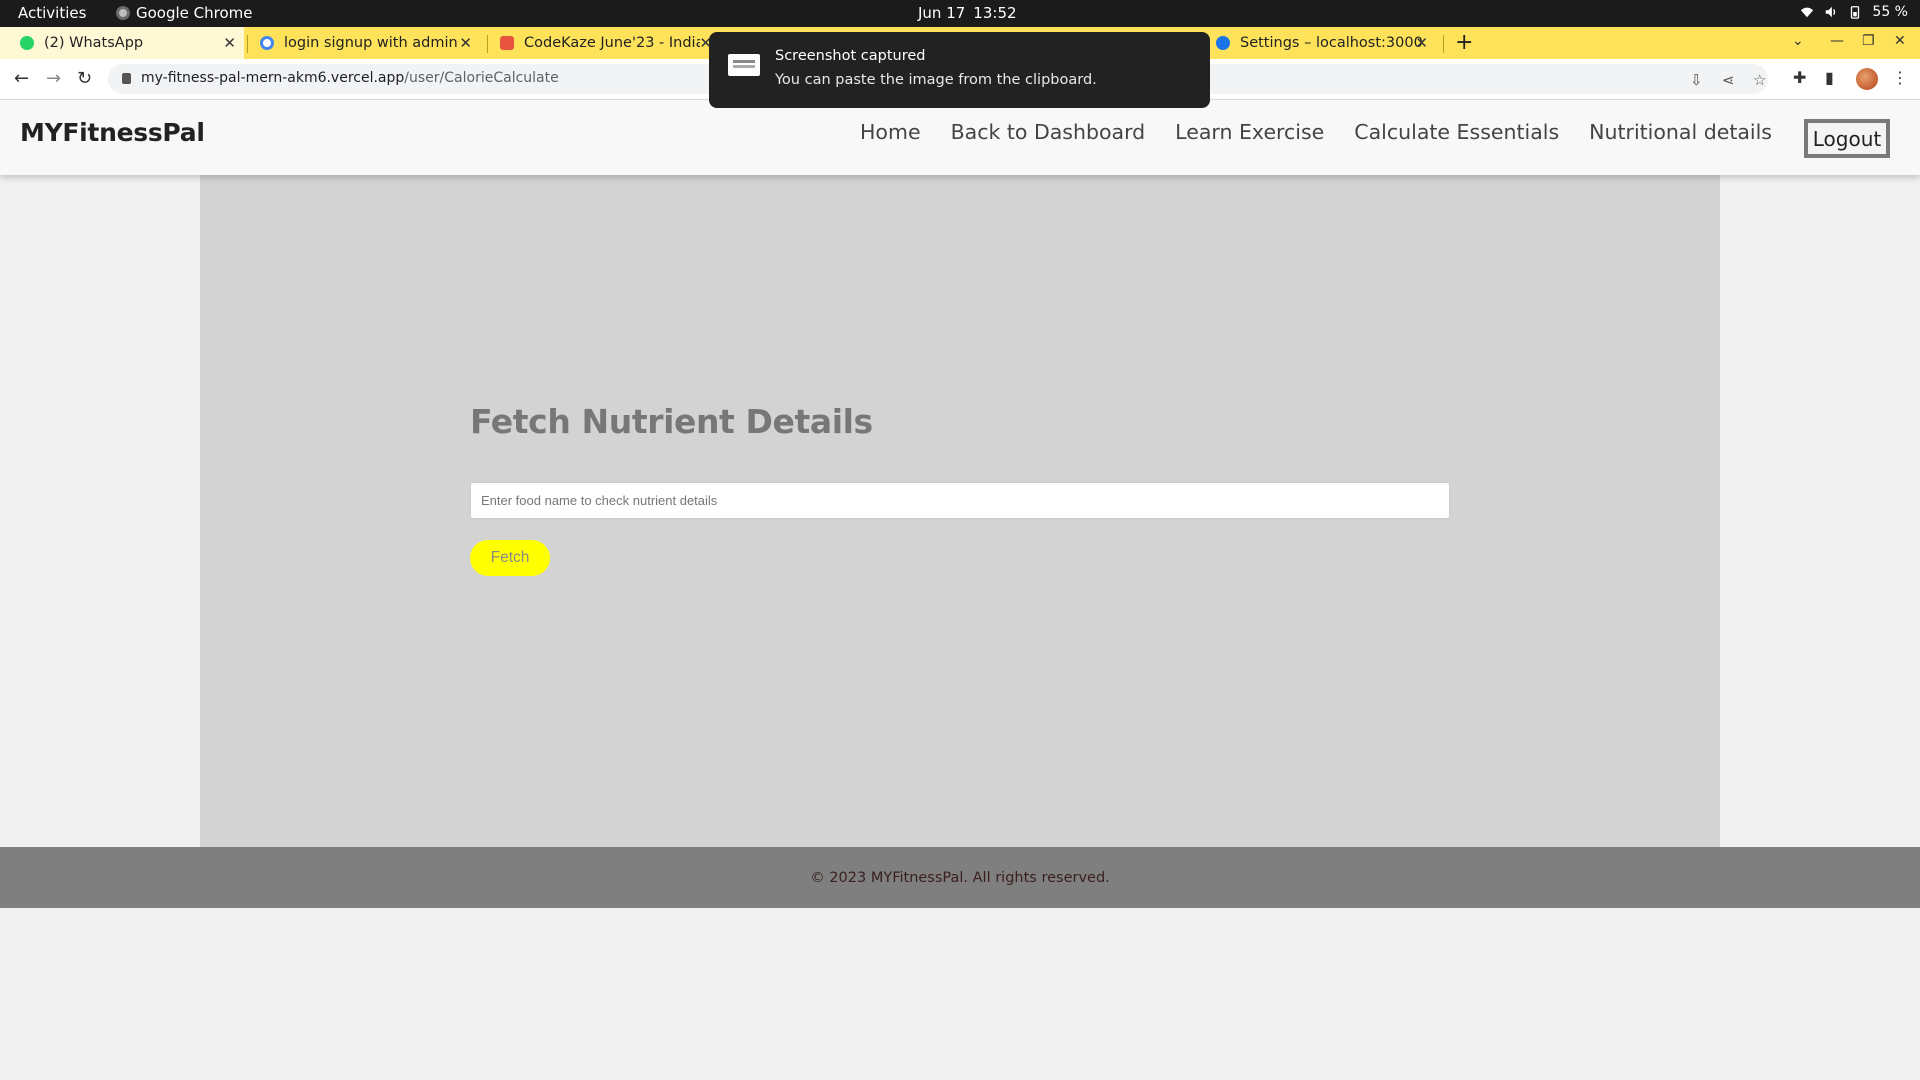  I want to click on notification-title: Screenshot captured, so click(850, 56).